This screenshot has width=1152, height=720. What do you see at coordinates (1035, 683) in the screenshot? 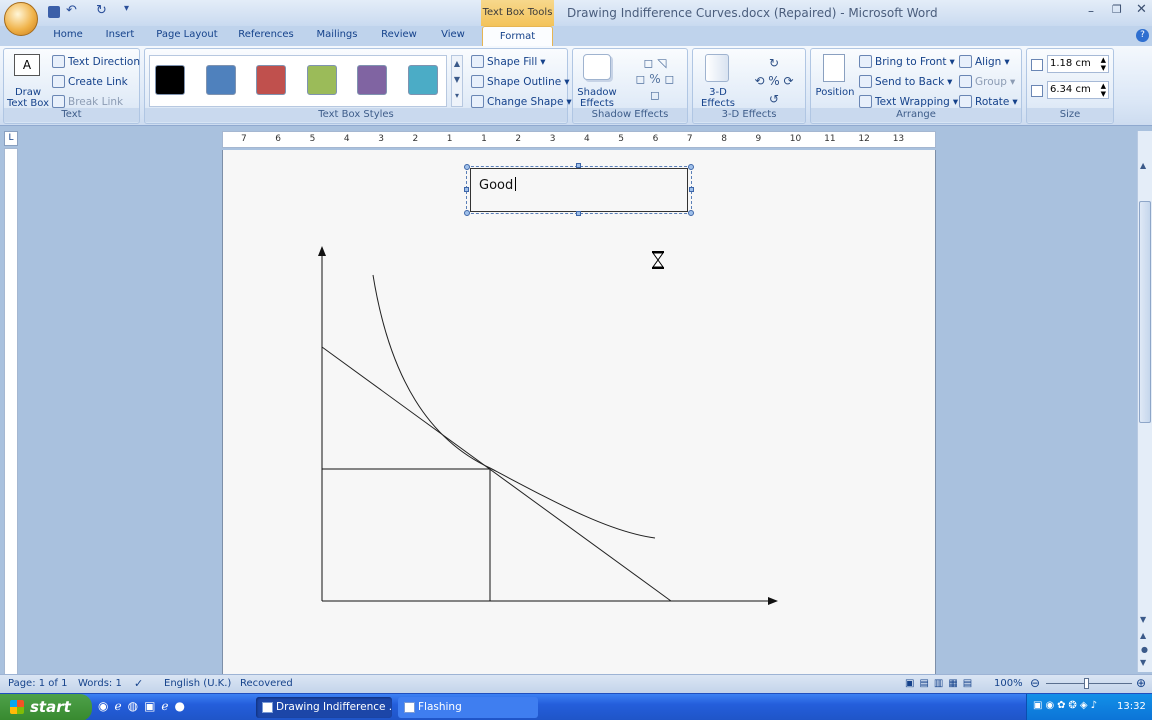
I see `zoom-out-button: ⊖` at bounding box center [1035, 683].